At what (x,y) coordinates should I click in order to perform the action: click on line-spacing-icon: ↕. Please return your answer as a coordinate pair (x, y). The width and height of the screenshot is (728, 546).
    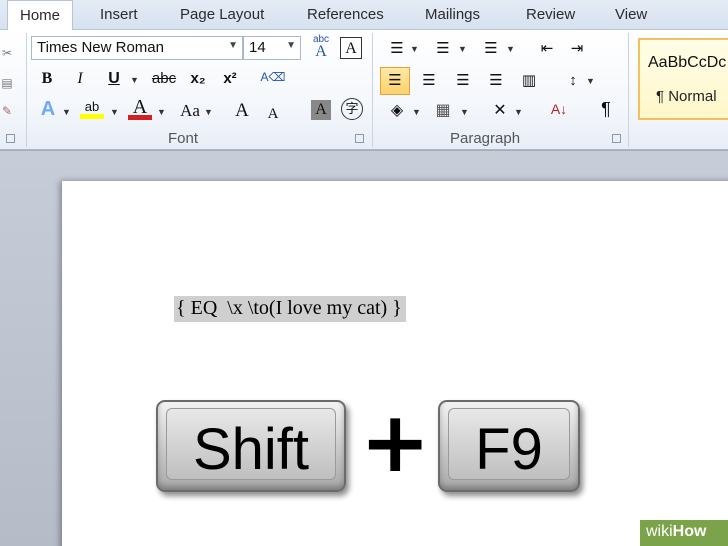
    Looking at the image, I should click on (573, 81).